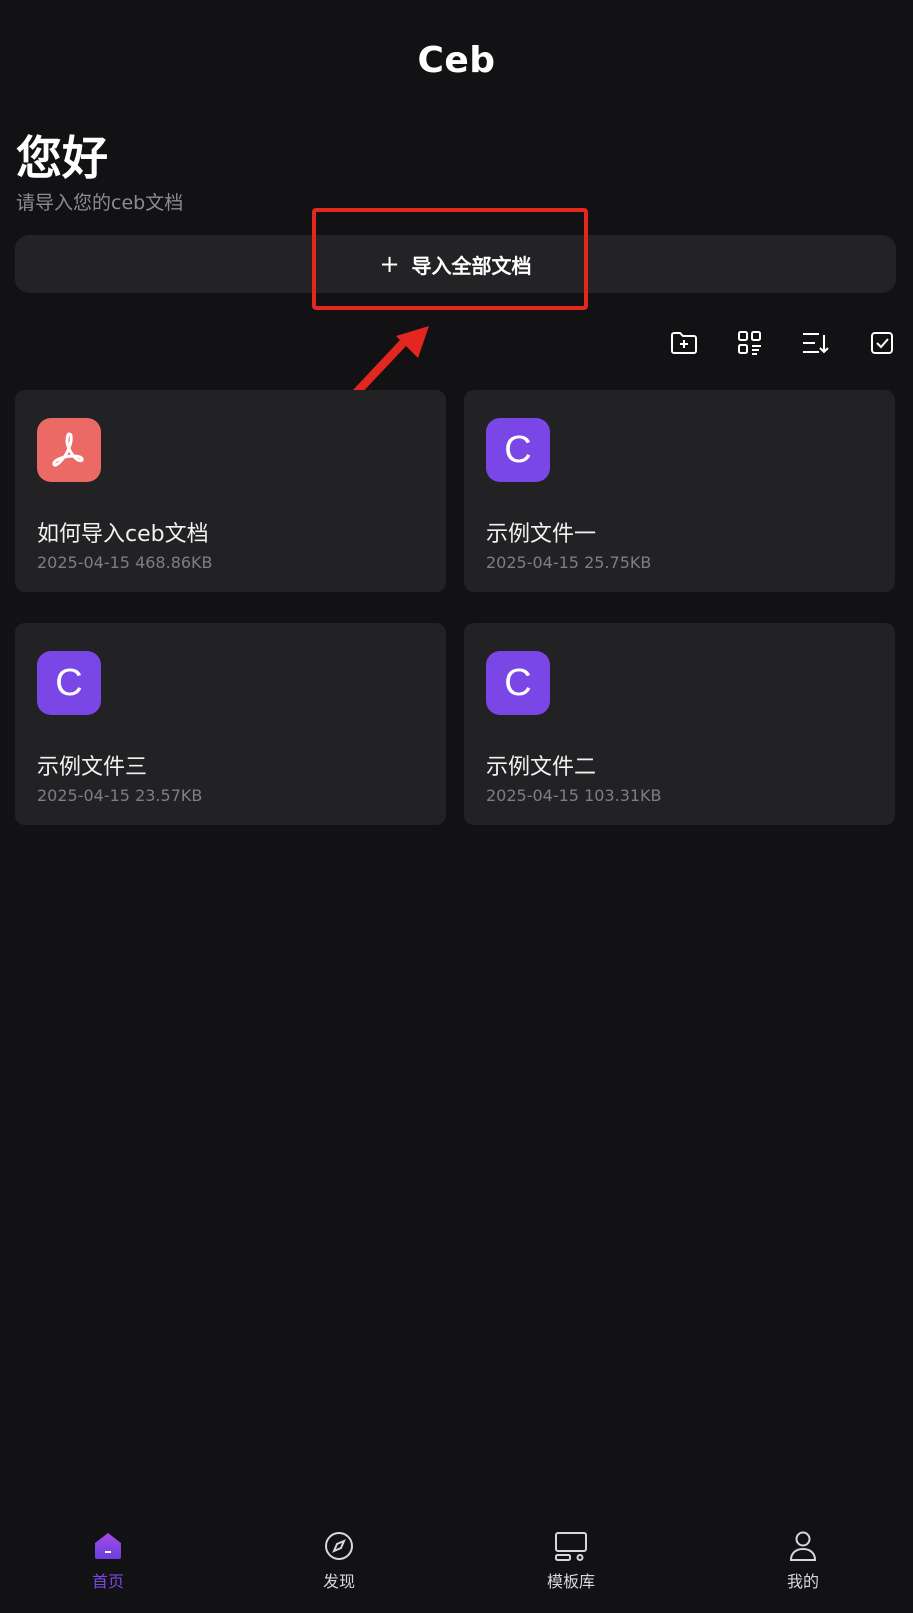 This screenshot has width=913, height=1613. What do you see at coordinates (802, 1581) in the screenshot?
I see `nav-label: 我的` at bounding box center [802, 1581].